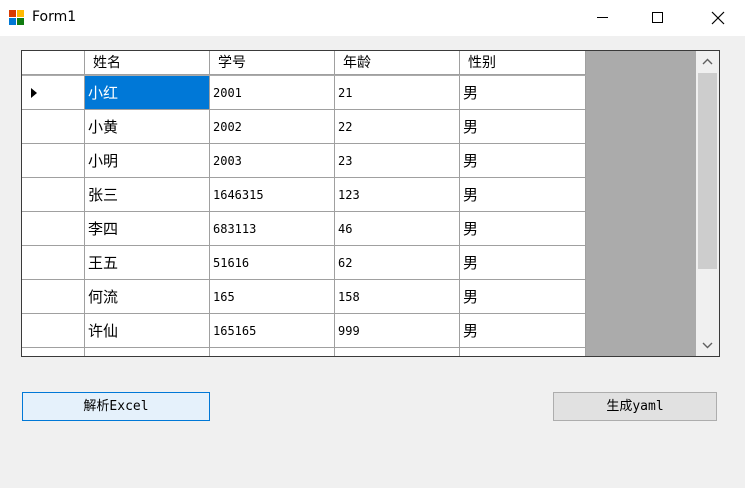 The height and width of the screenshot is (488, 745). Describe the element at coordinates (272, 352) in the screenshot. I see `student-id-cell` at that location.